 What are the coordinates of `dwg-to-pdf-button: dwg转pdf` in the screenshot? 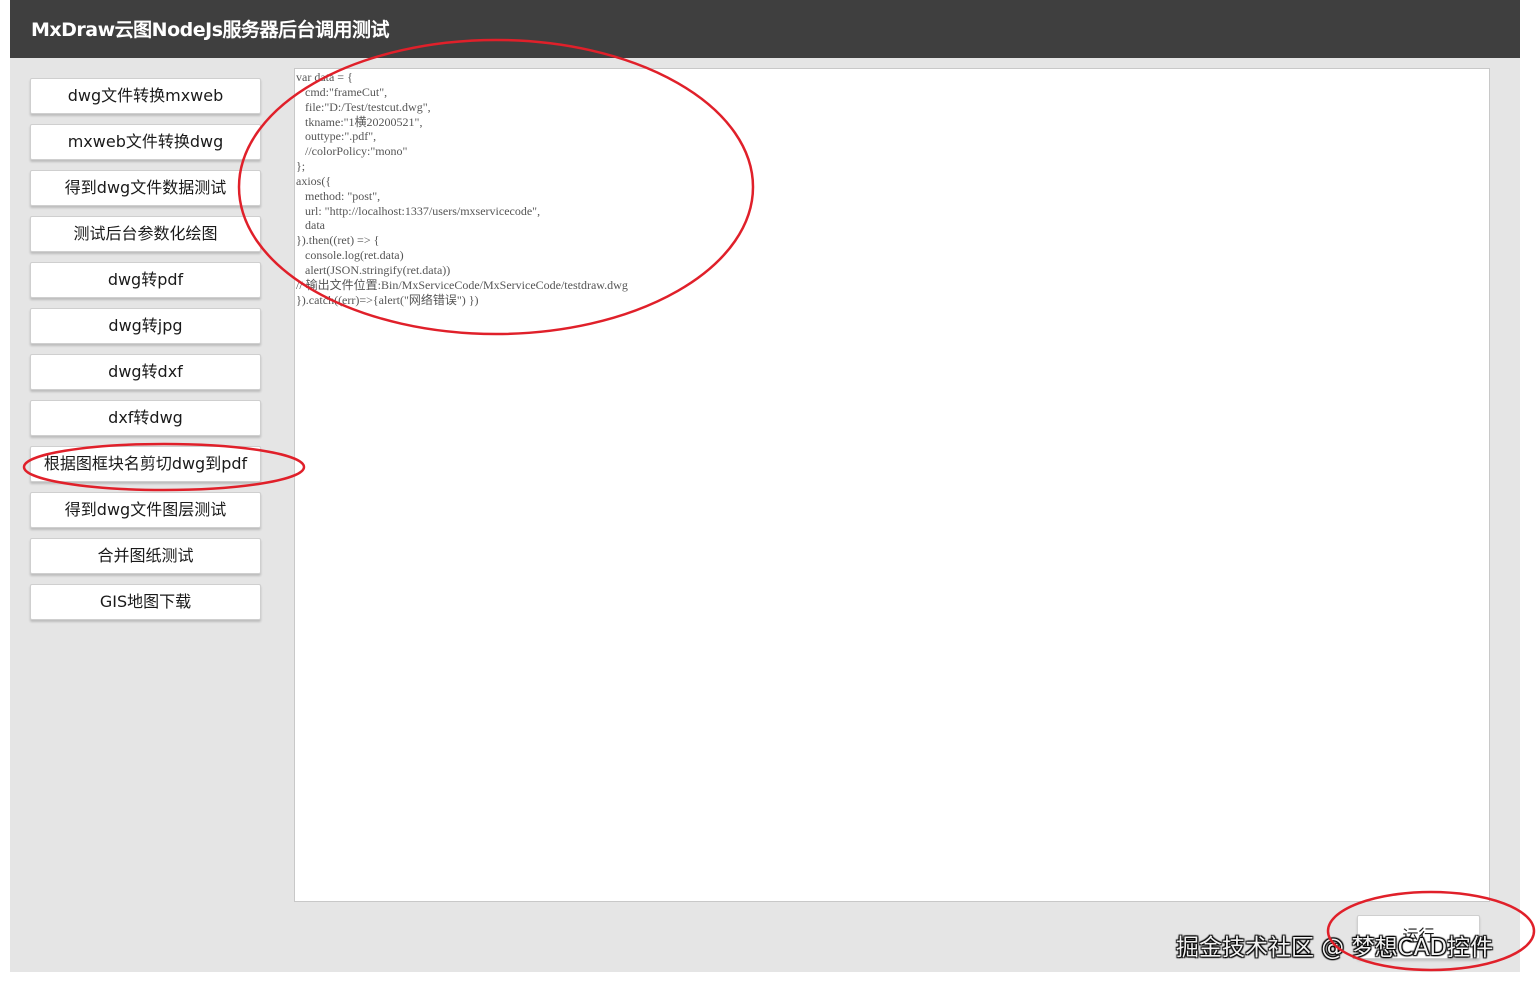 It's located at (145, 280).